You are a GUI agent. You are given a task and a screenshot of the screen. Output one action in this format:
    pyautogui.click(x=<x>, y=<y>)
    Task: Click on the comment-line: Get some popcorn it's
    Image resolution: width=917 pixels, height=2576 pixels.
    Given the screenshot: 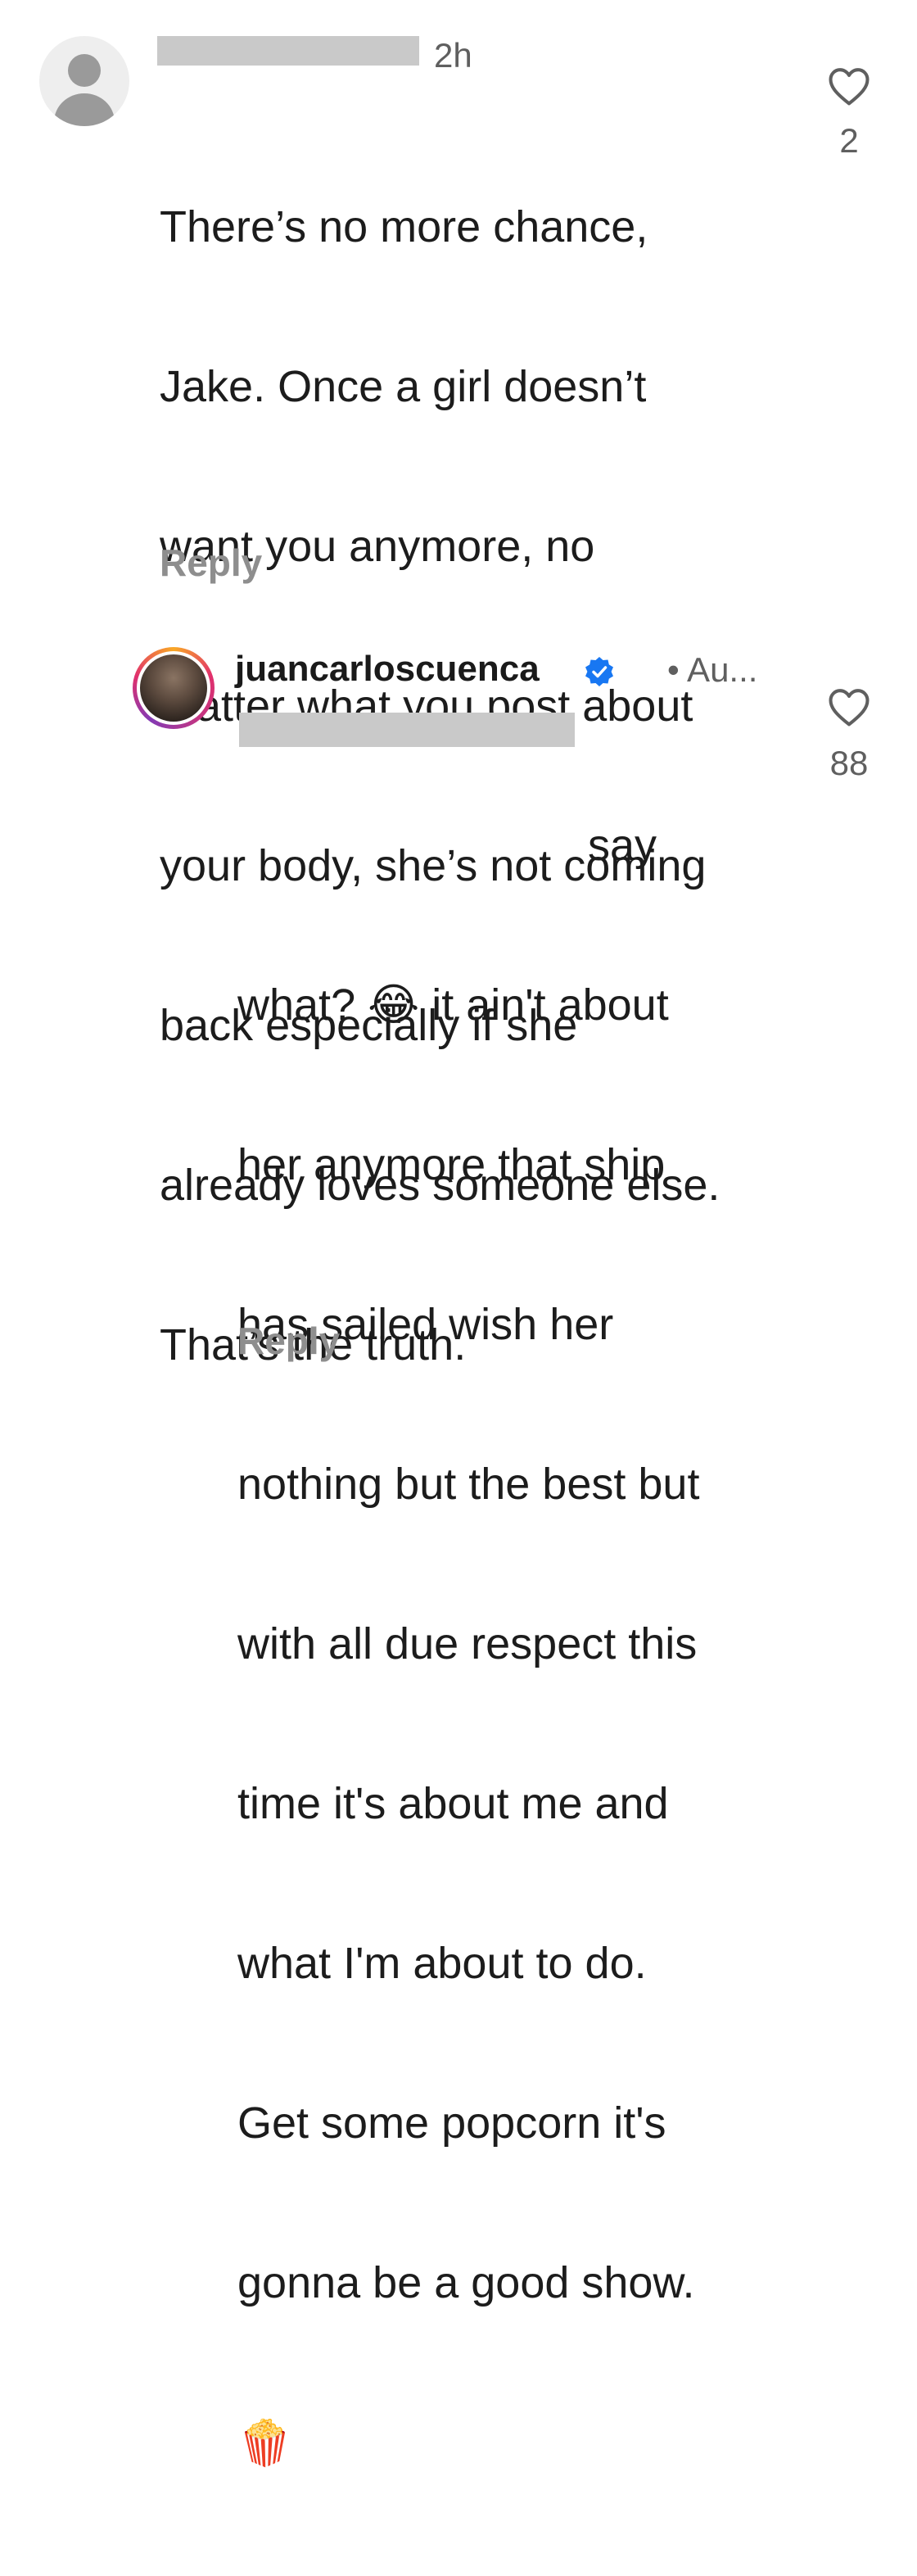 What is the action you would take?
    pyautogui.click(x=451, y=2123)
    